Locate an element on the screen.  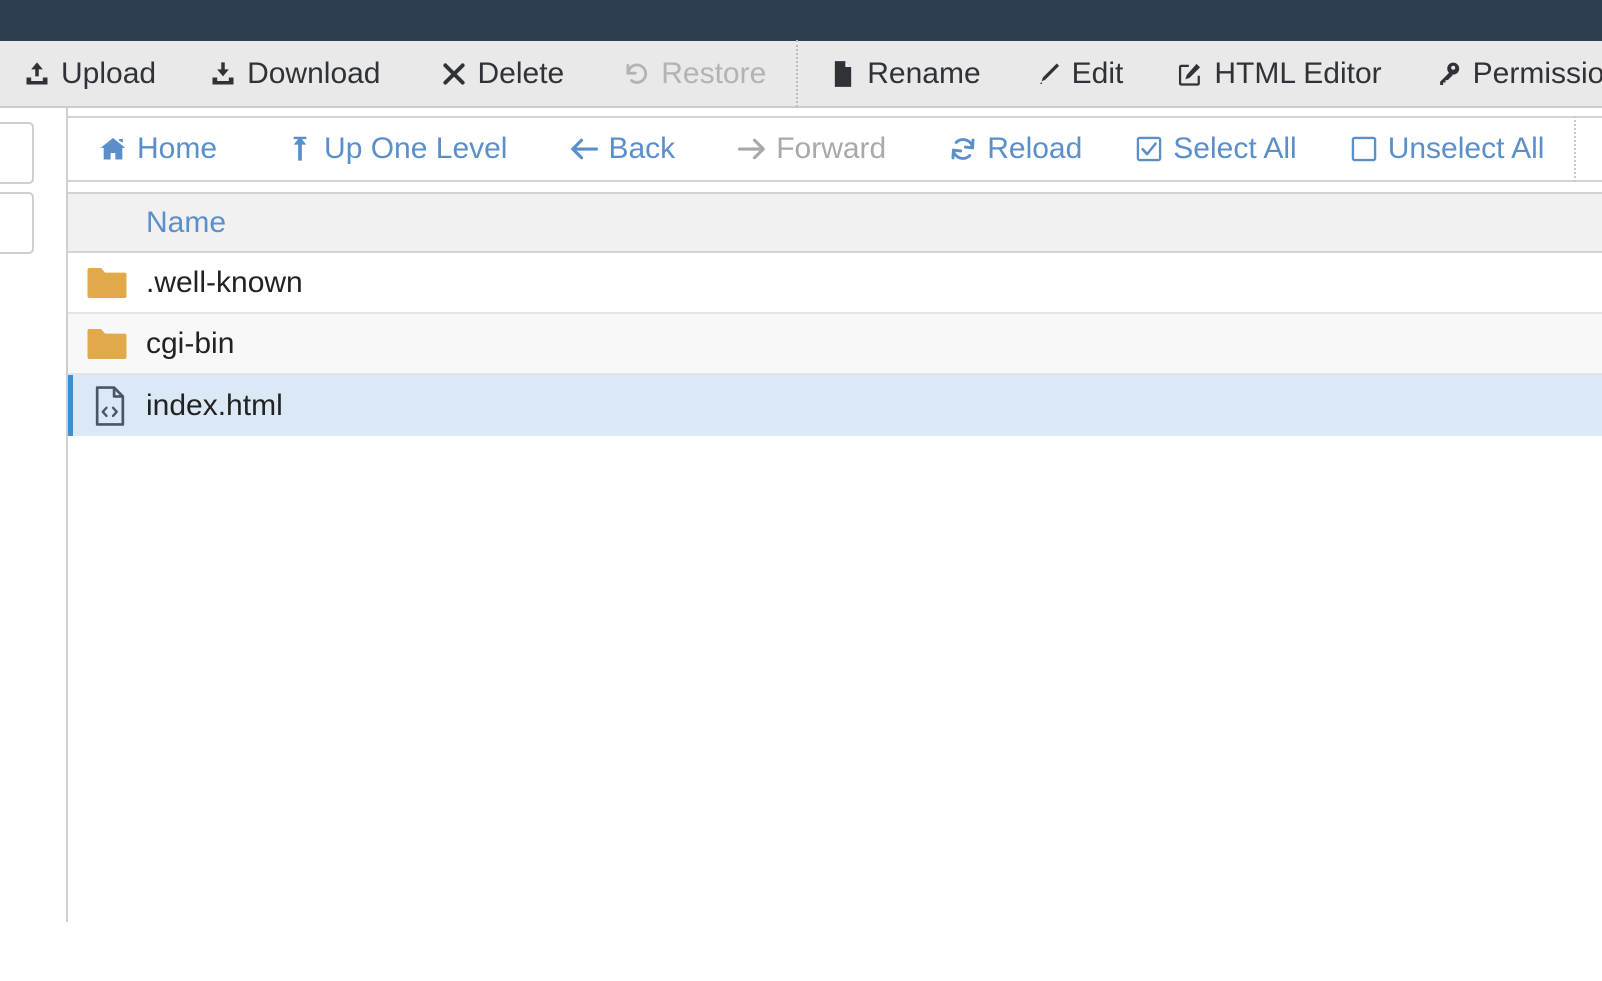
download-icon is located at coordinates (223, 74).